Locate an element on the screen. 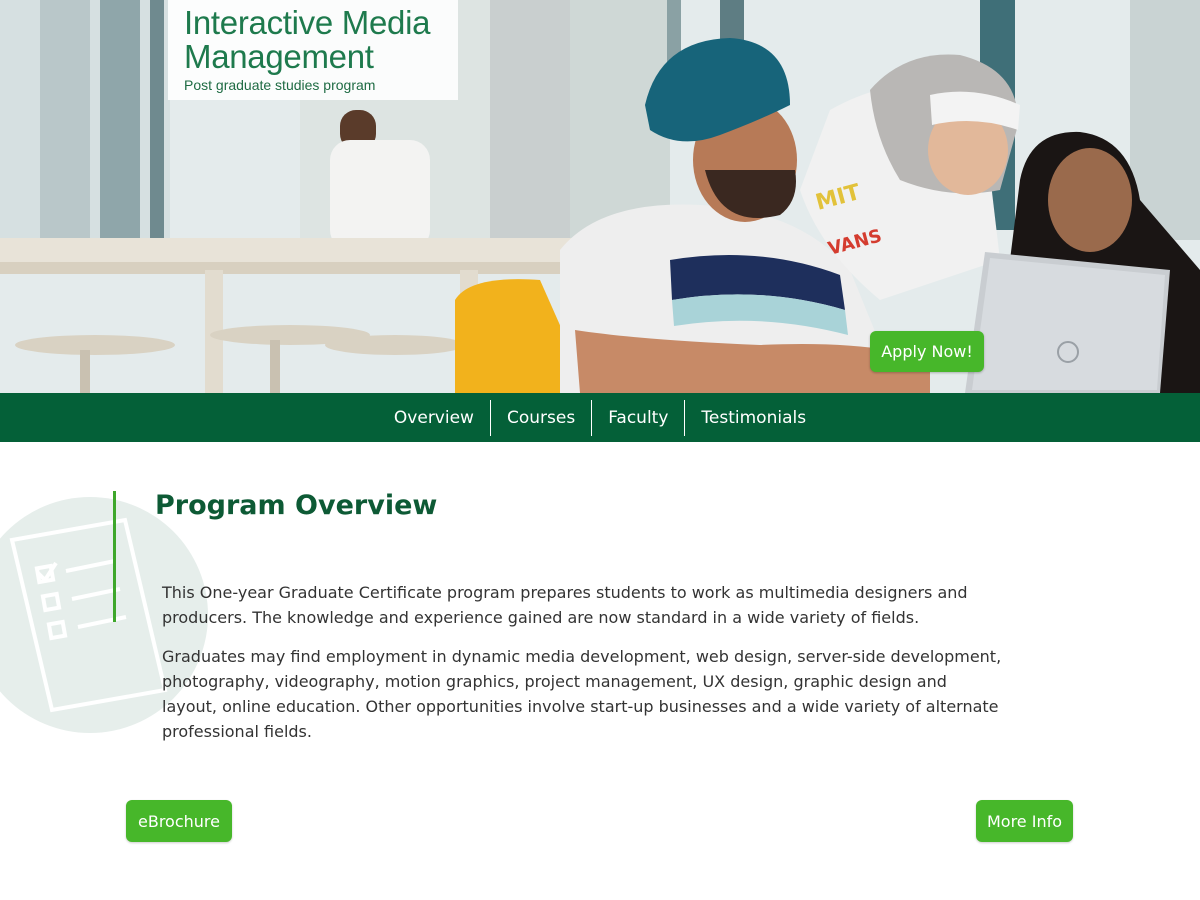 This screenshot has width=1200, height=900. ebrochure-button: eBrochure is located at coordinates (179, 821).